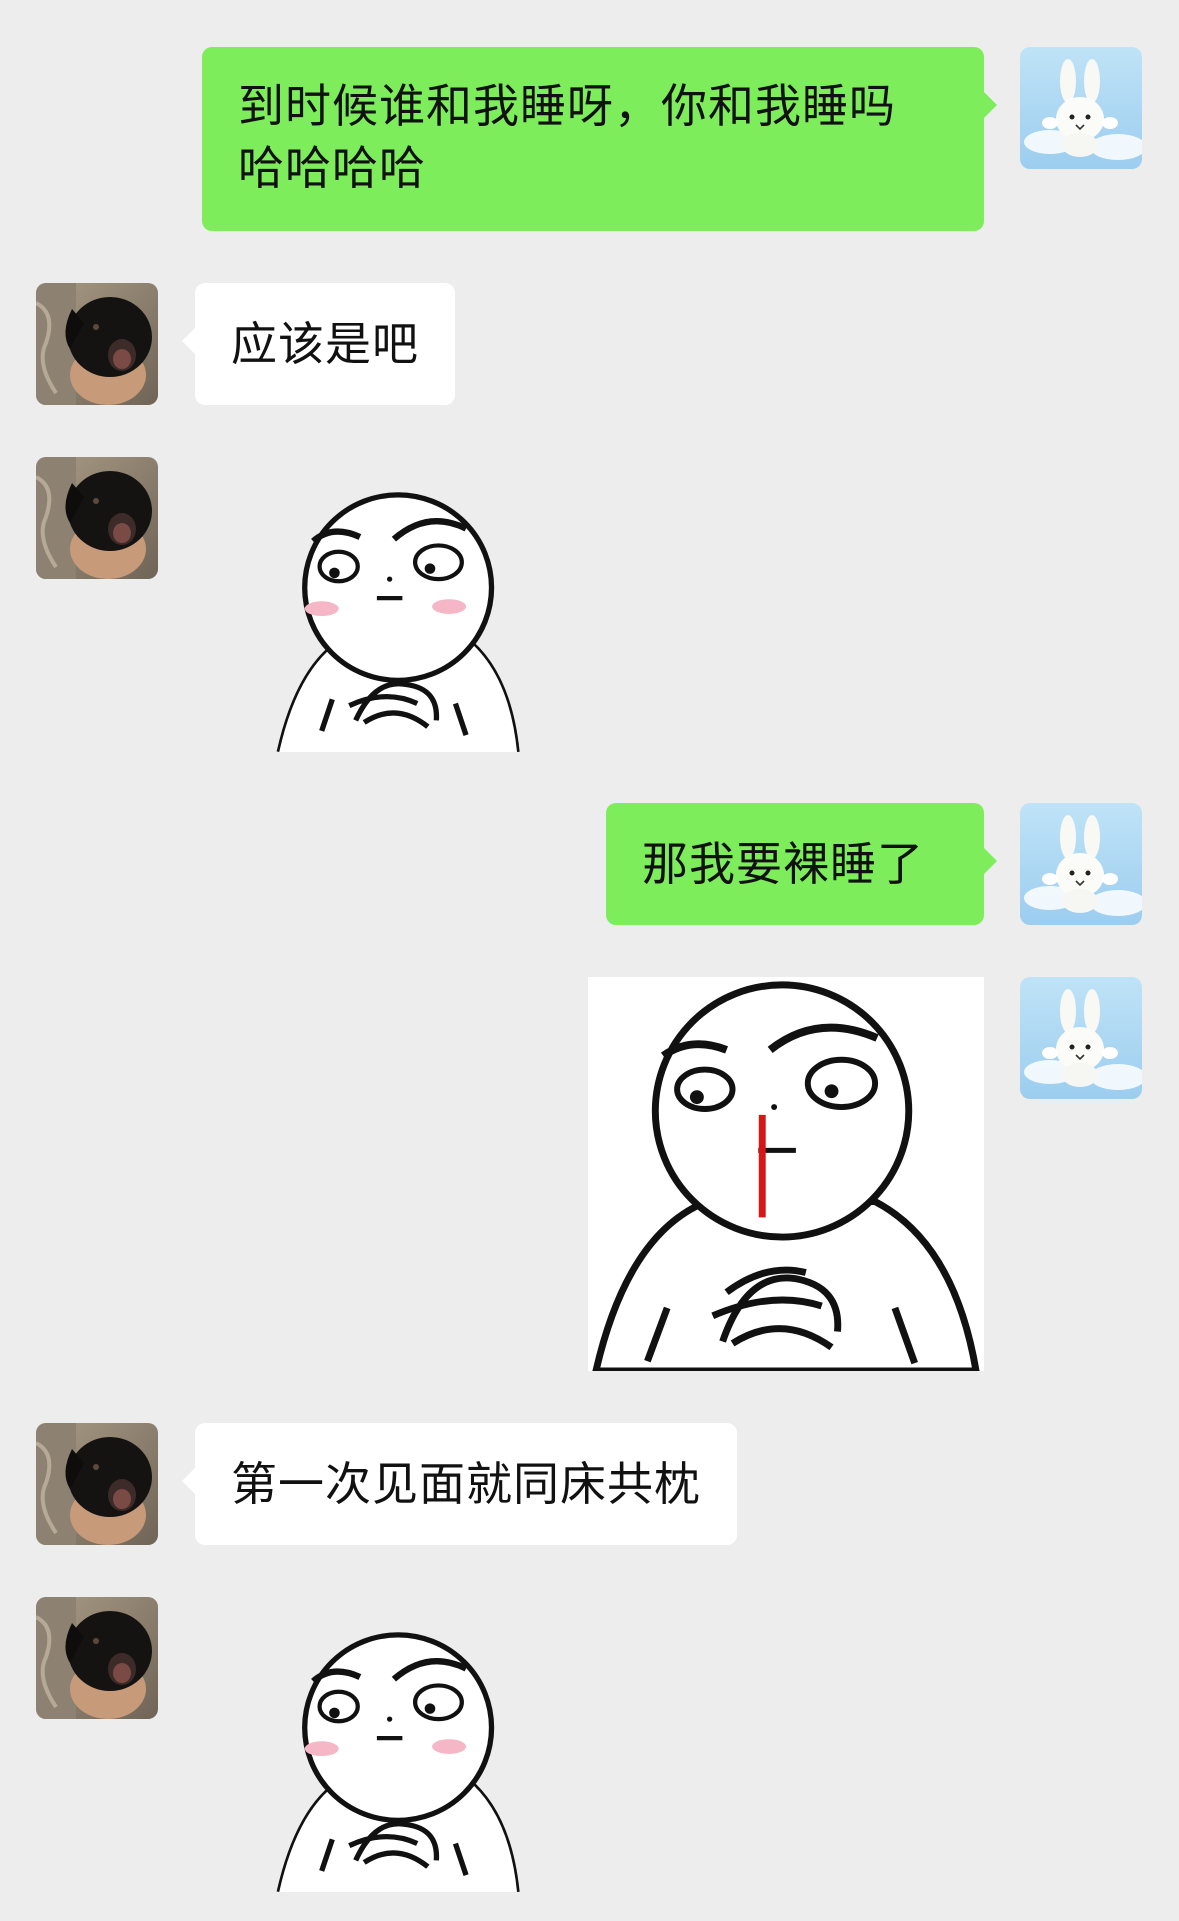 This screenshot has width=1179, height=1921. What do you see at coordinates (783, 864) in the screenshot?
I see `message-text: 那我要裸睡了` at bounding box center [783, 864].